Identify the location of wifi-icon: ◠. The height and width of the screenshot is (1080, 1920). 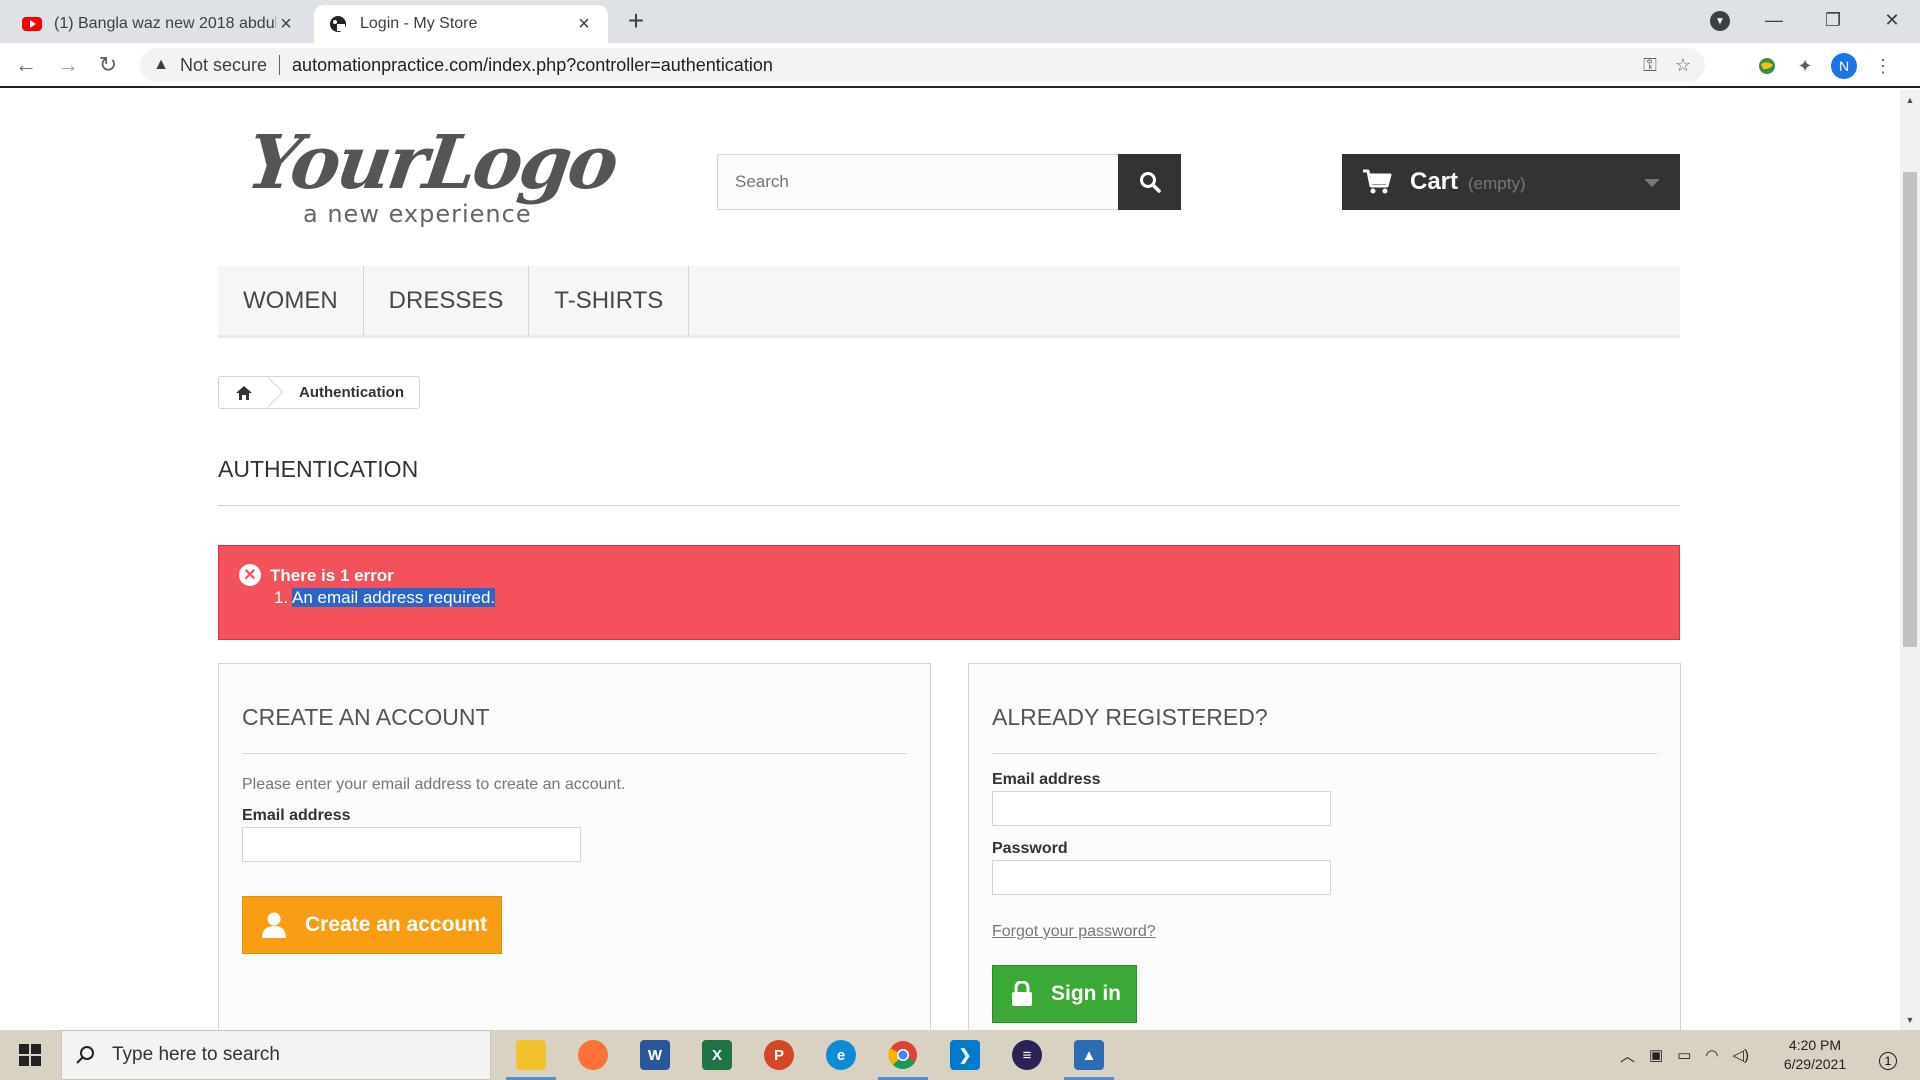
(1711, 1055).